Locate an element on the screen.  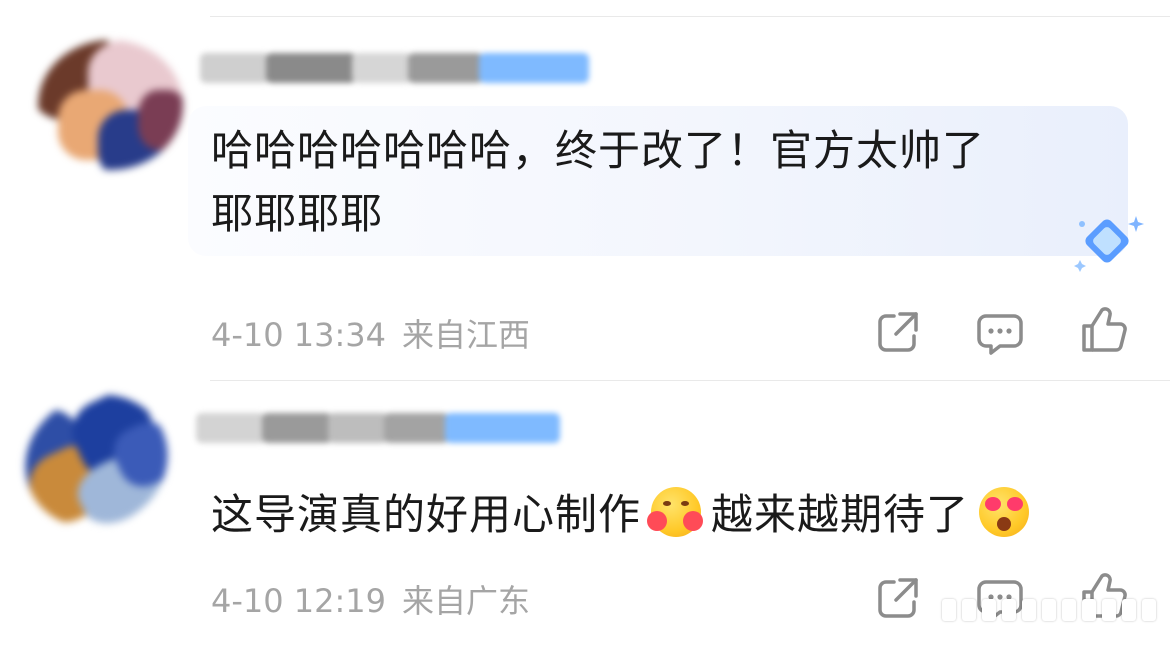
comment-icon is located at coordinates (1000, 332).